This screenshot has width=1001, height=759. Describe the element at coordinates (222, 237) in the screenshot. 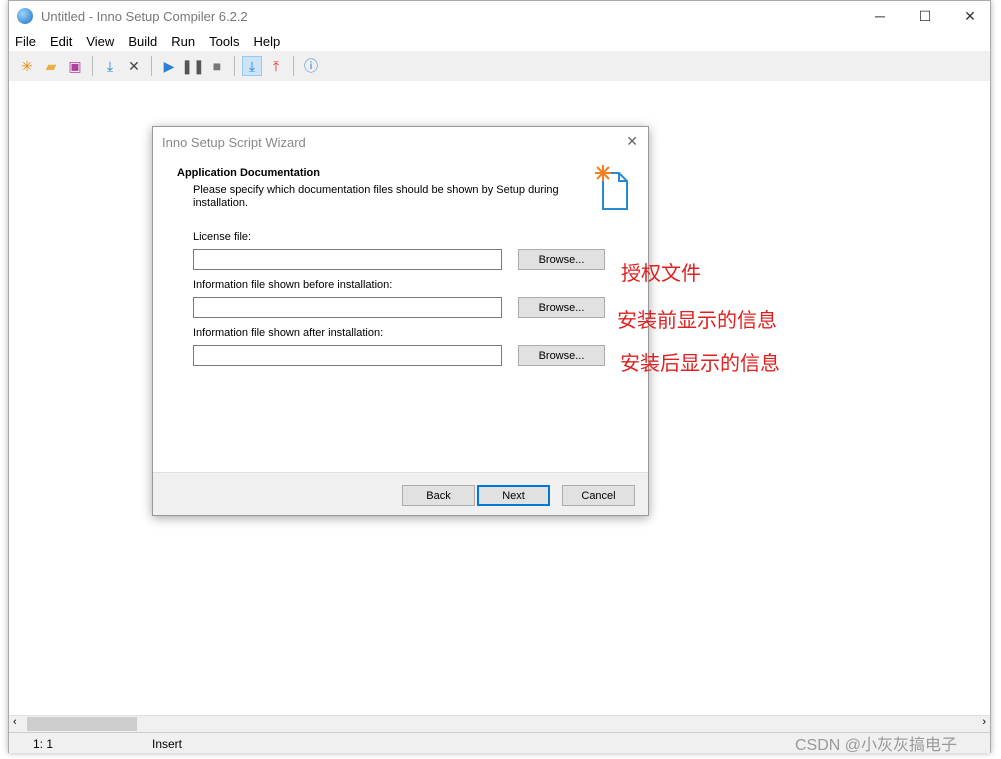

I see `license-file-label: License file:` at that location.